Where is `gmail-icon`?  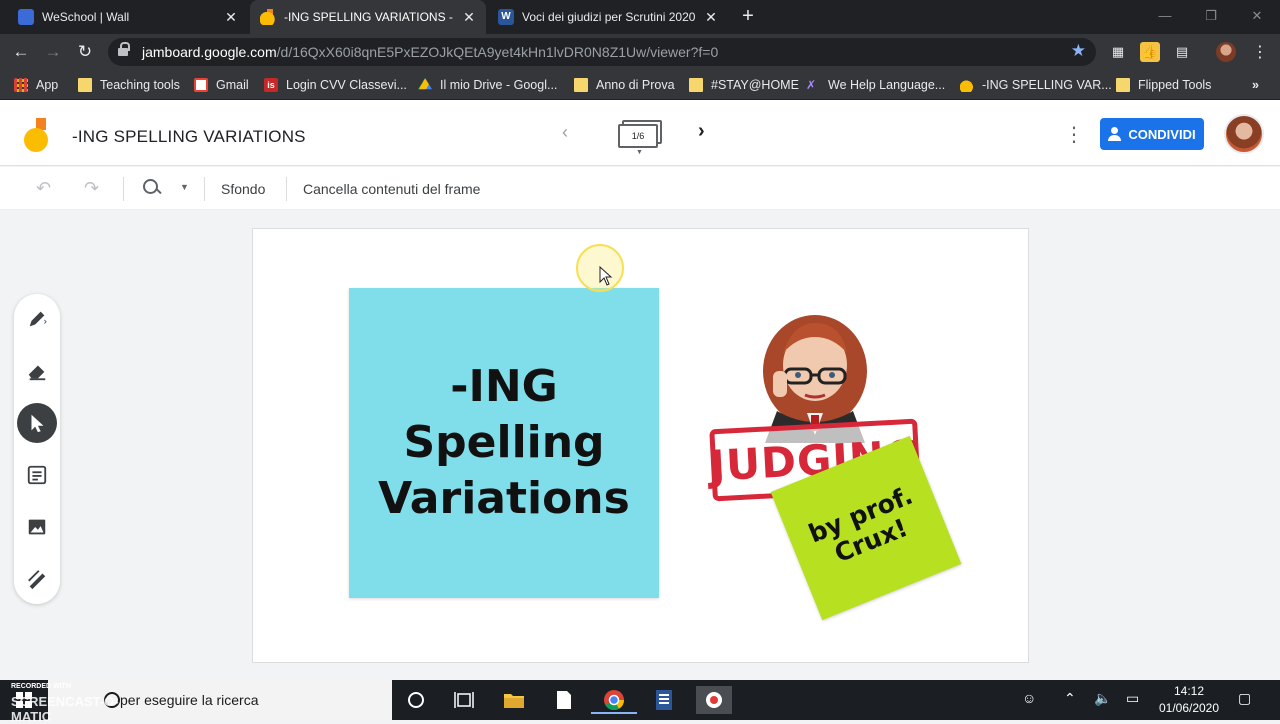
gmail-icon is located at coordinates (201, 85).